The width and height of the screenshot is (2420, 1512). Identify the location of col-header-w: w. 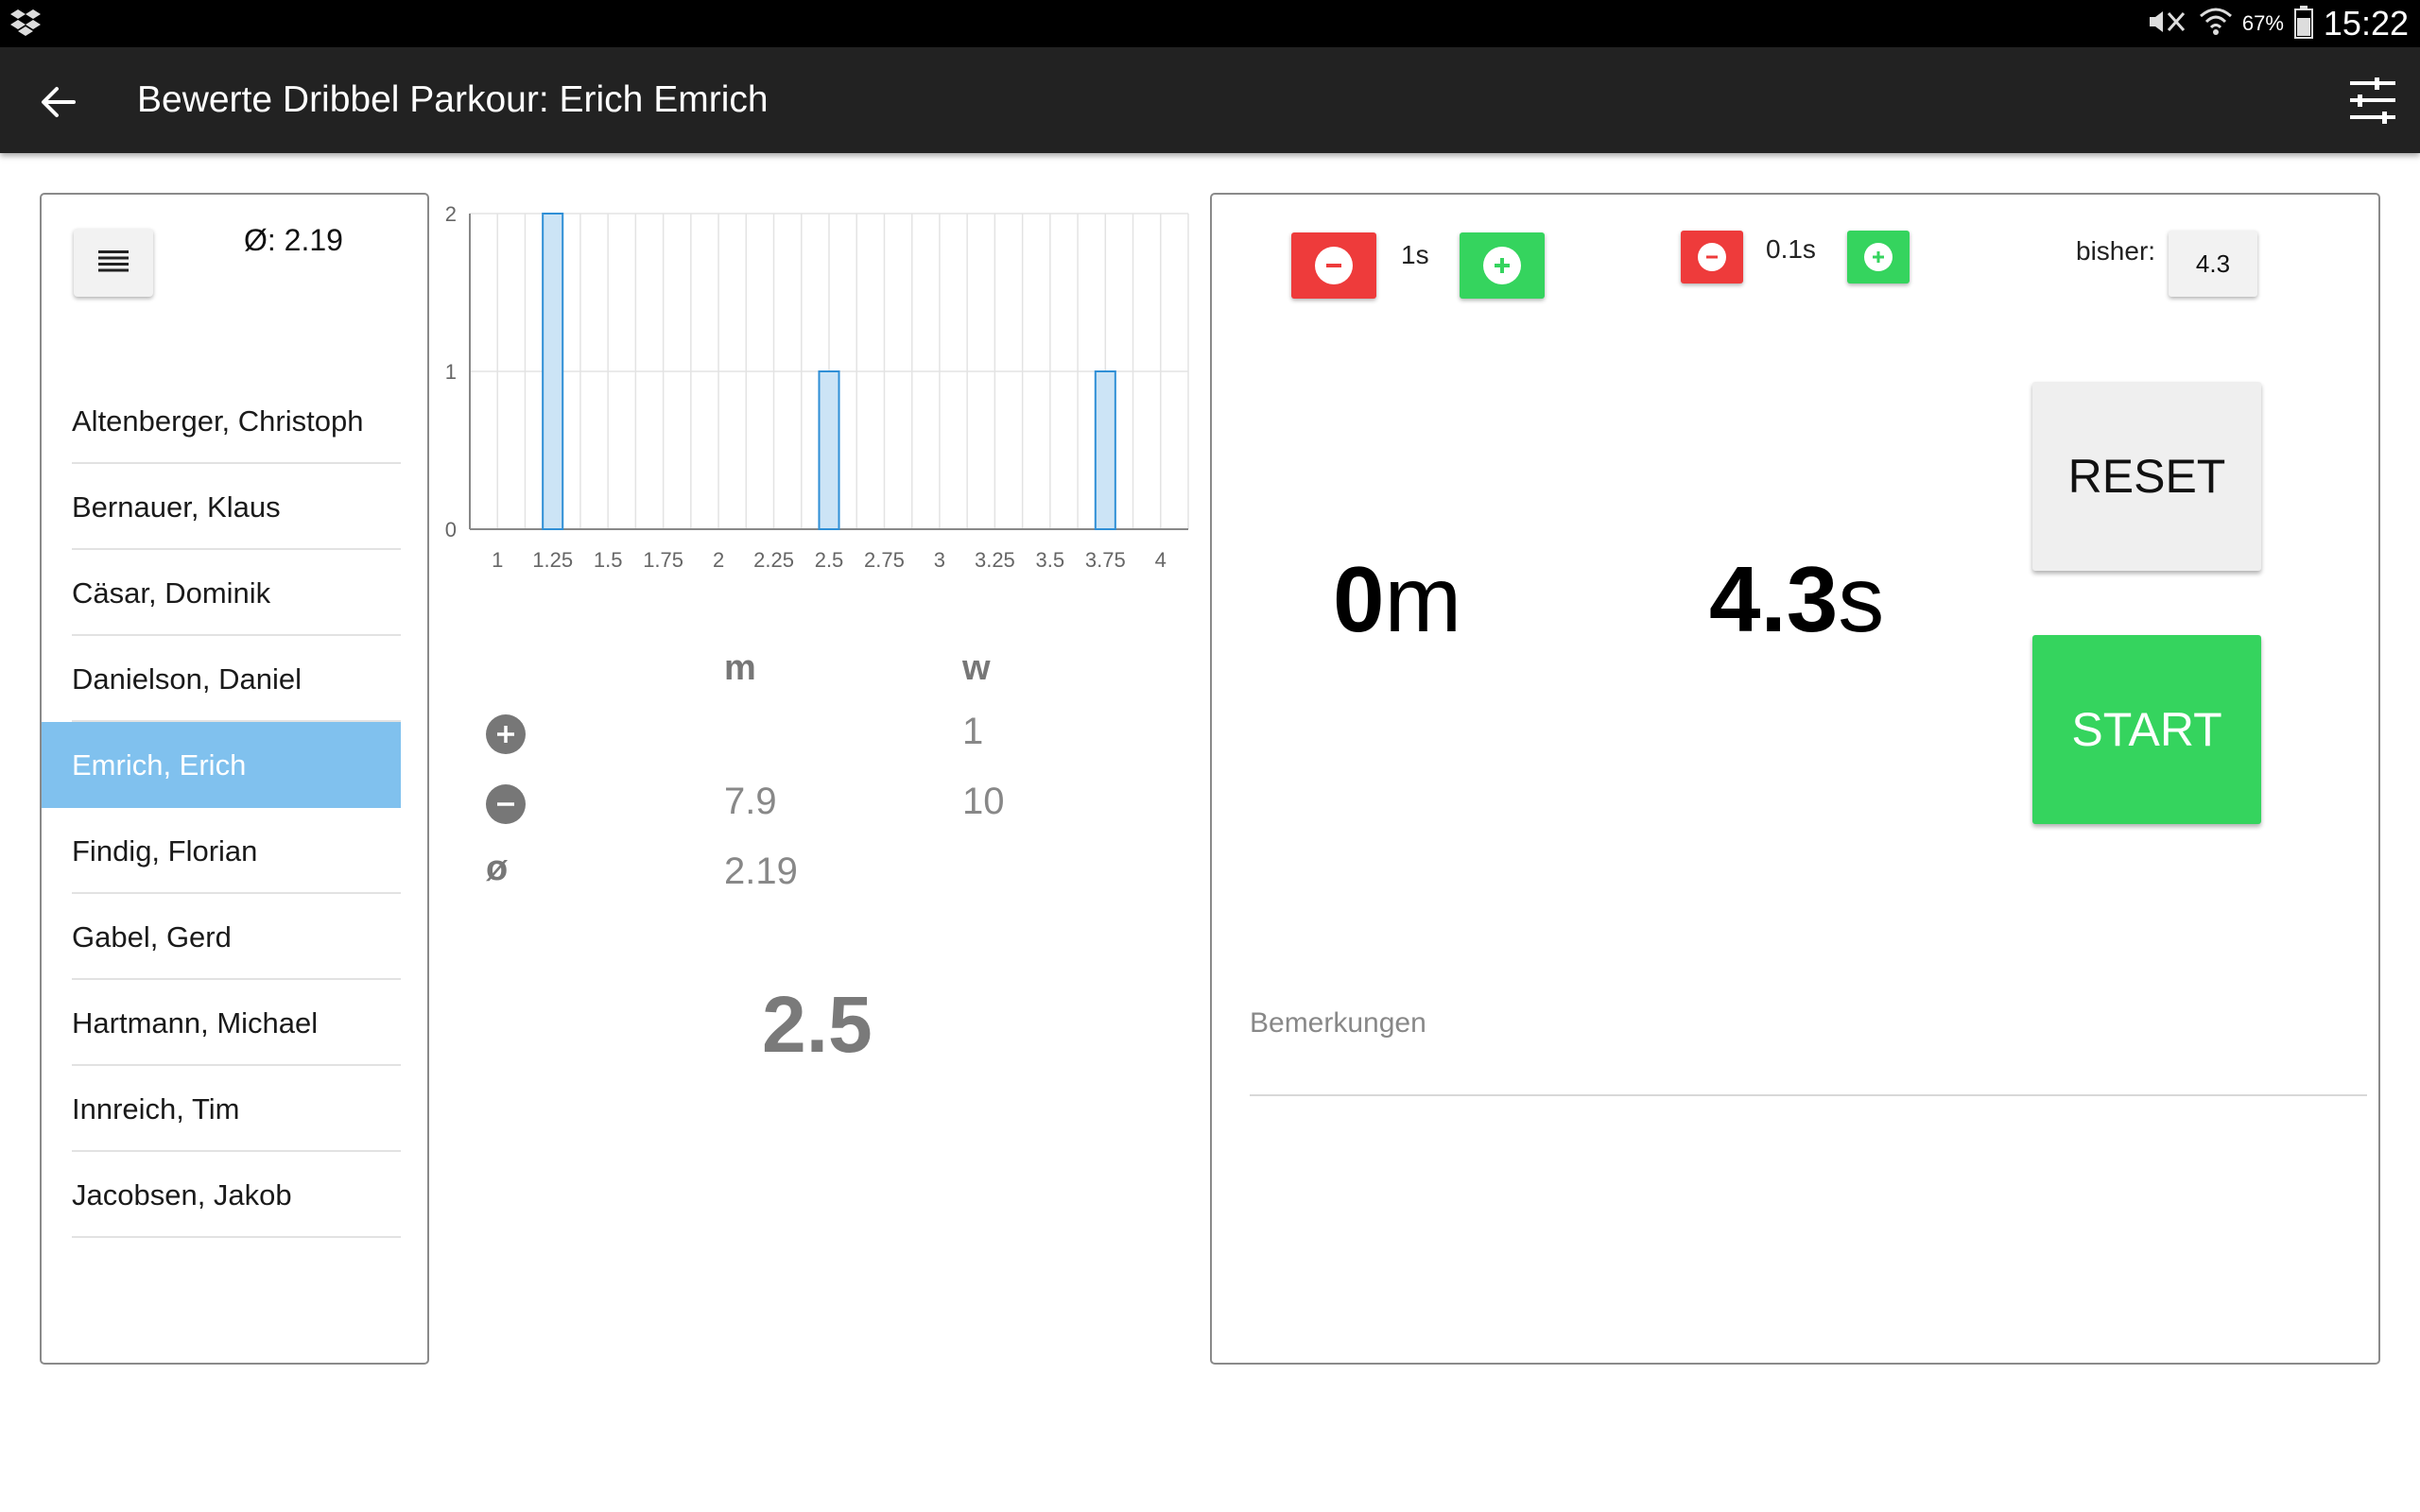
(977, 668).